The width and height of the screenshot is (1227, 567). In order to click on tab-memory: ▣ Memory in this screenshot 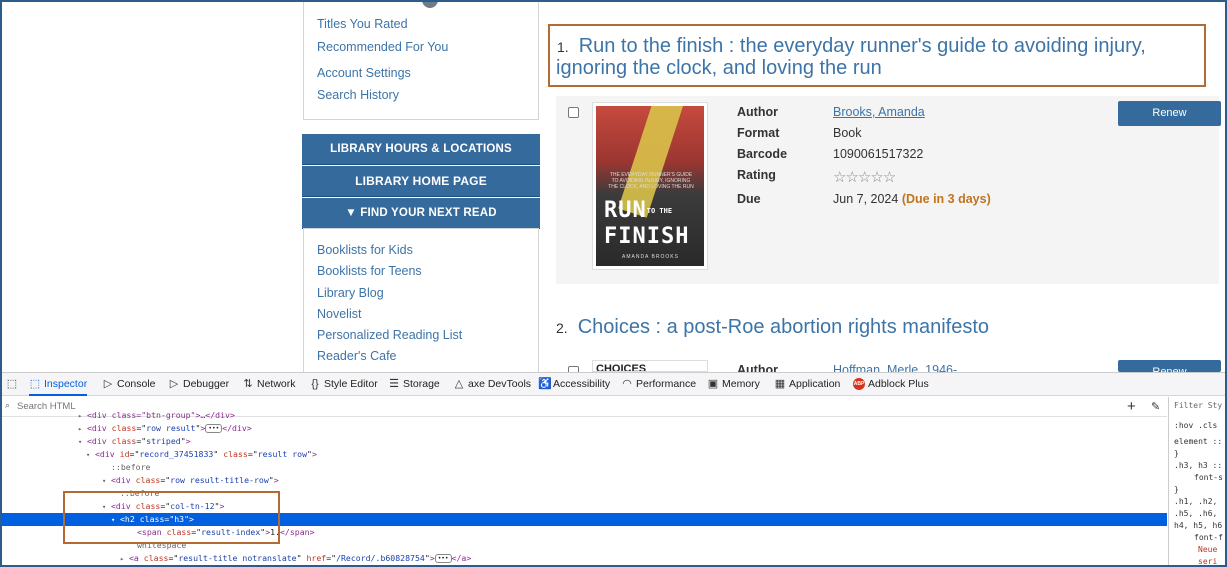, I will do `click(733, 384)`.